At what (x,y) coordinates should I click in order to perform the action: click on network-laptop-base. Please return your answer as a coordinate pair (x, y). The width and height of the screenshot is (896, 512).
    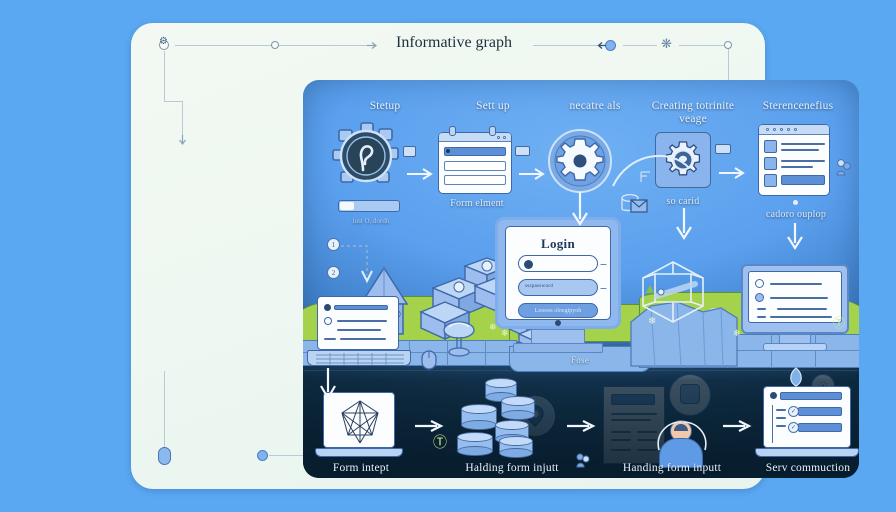
    Looking at the image, I should click on (359, 452).